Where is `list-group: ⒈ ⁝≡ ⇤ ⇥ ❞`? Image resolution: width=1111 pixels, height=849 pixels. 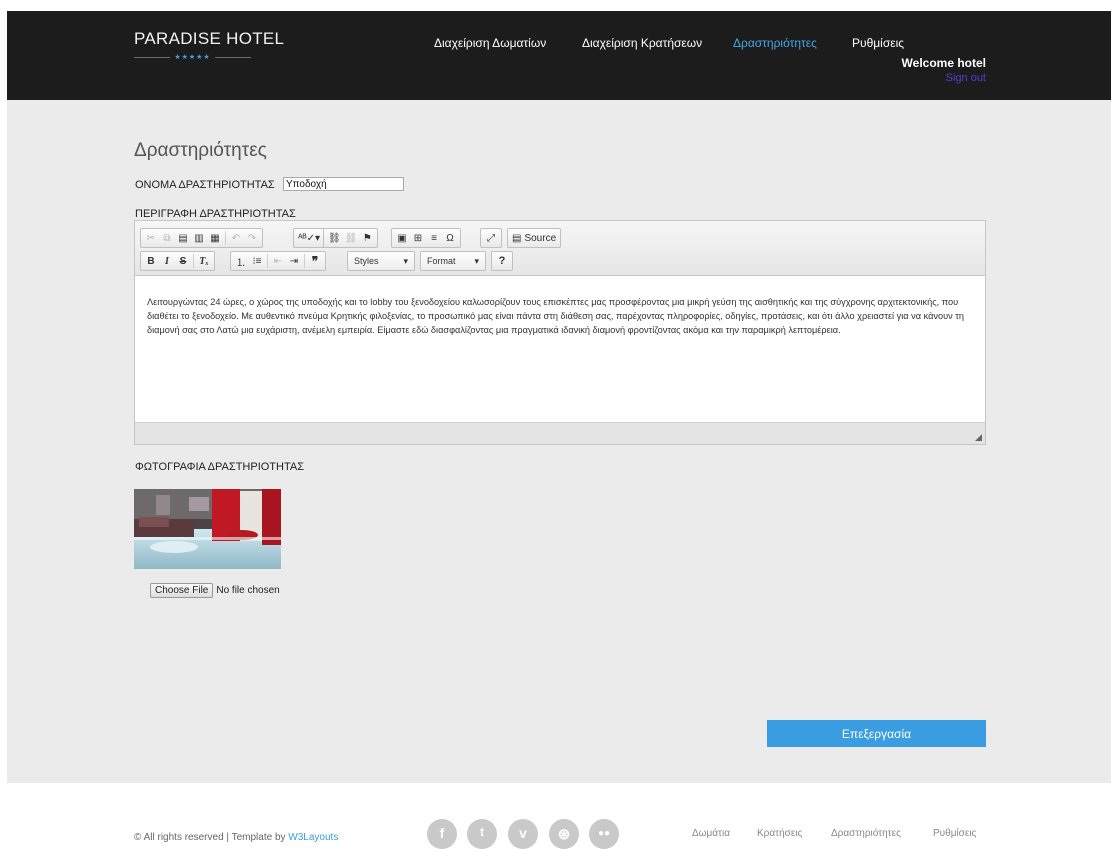 list-group: ⒈ ⁝≡ ⇤ ⇥ ❞ is located at coordinates (278, 261).